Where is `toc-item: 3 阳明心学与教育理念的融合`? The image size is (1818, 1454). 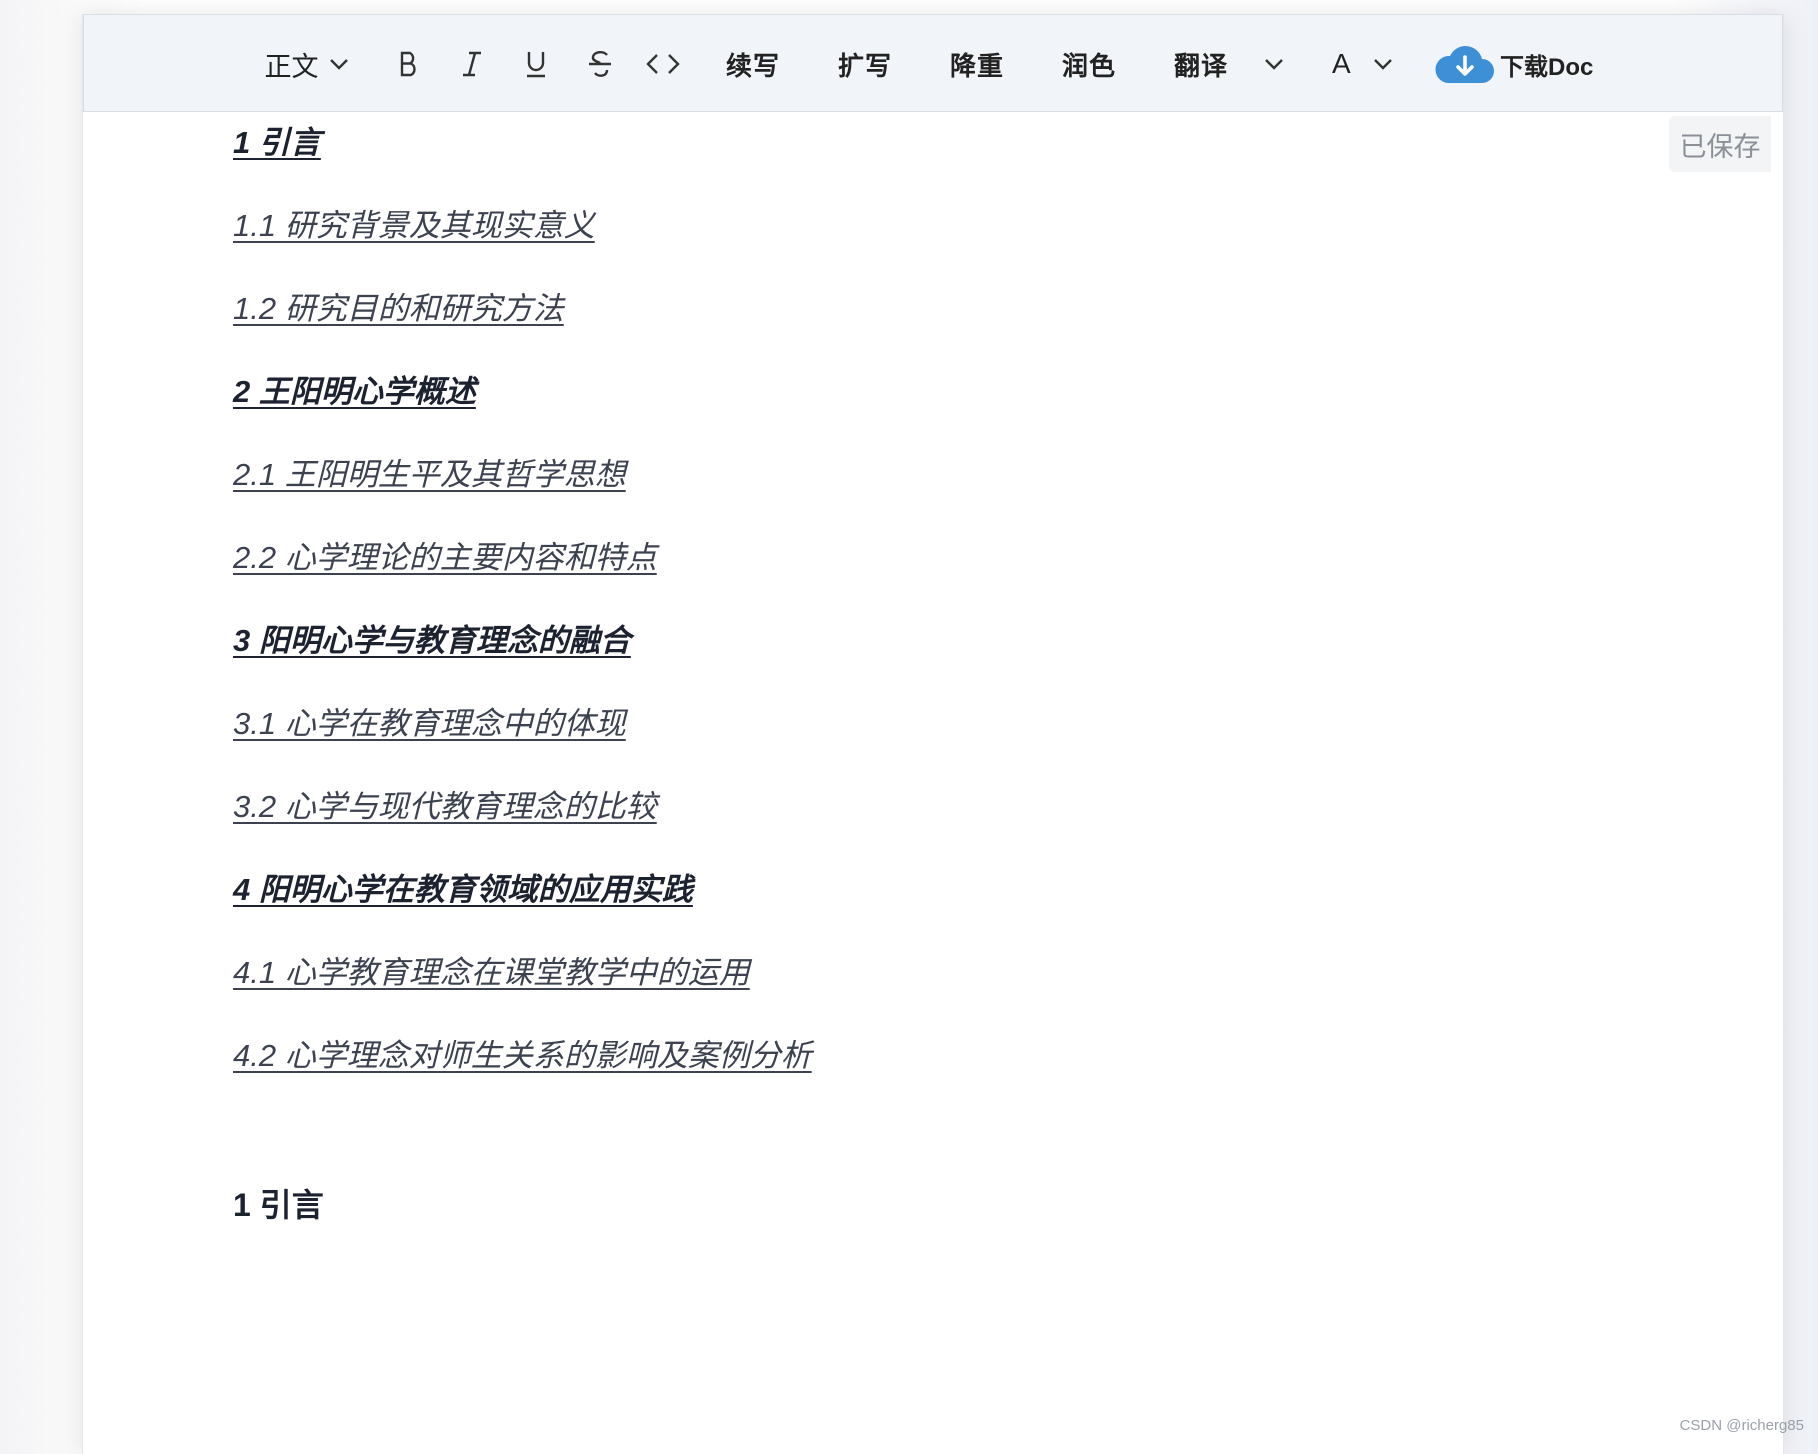 toc-item: 3 阳明心学与教育理念的融合 is located at coordinates (432, 637).